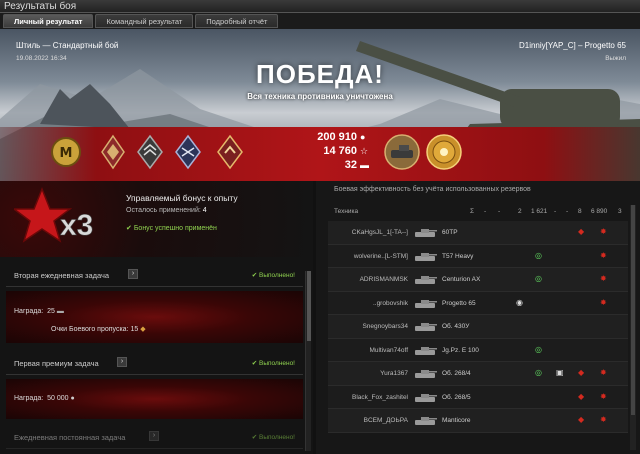  Describe the element at coordinates (171, 228) in the screenshot. I see `bonus-applied-status: ✔ Бонус успешно применён` at that location.